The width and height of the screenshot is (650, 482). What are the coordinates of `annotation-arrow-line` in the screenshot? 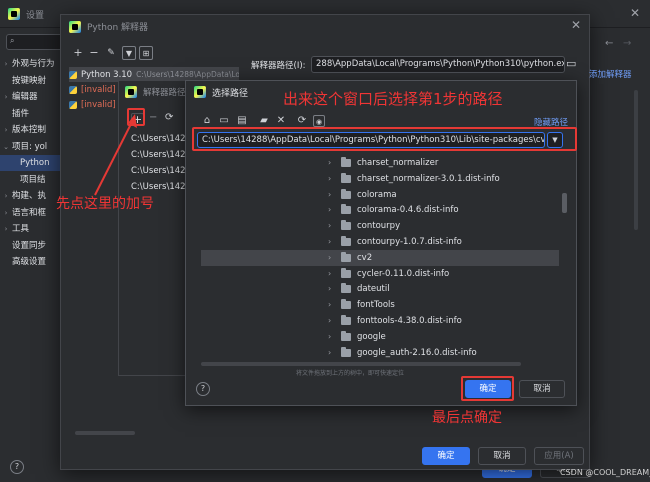 It's located at (114, 157).